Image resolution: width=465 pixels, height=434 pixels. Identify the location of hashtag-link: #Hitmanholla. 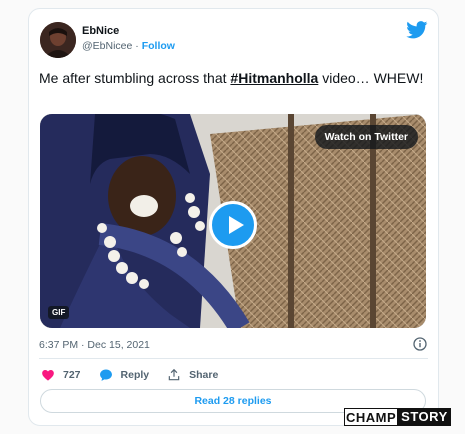
(274, 78).